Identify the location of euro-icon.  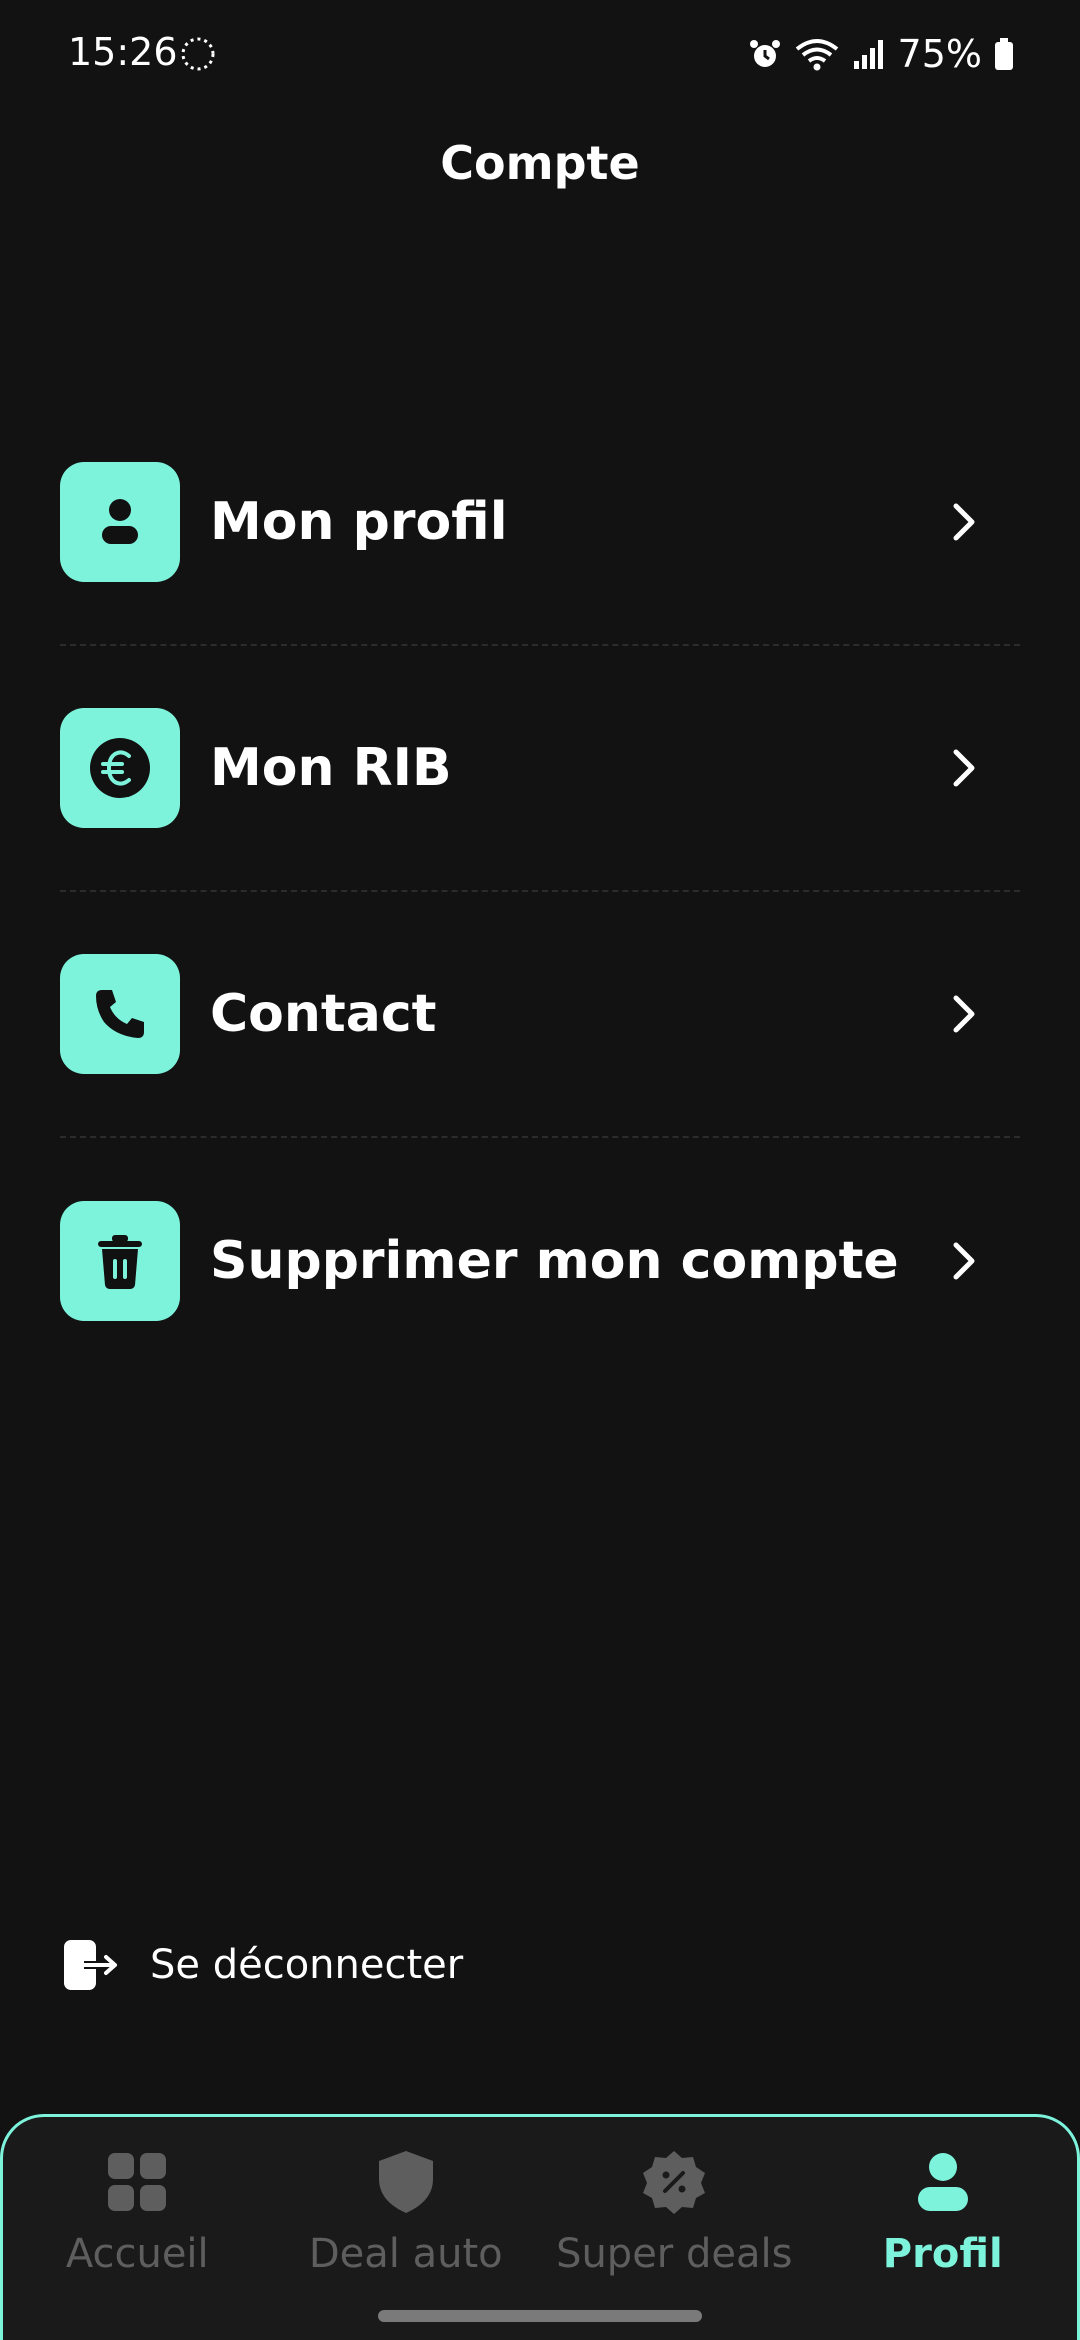
(120, 768).